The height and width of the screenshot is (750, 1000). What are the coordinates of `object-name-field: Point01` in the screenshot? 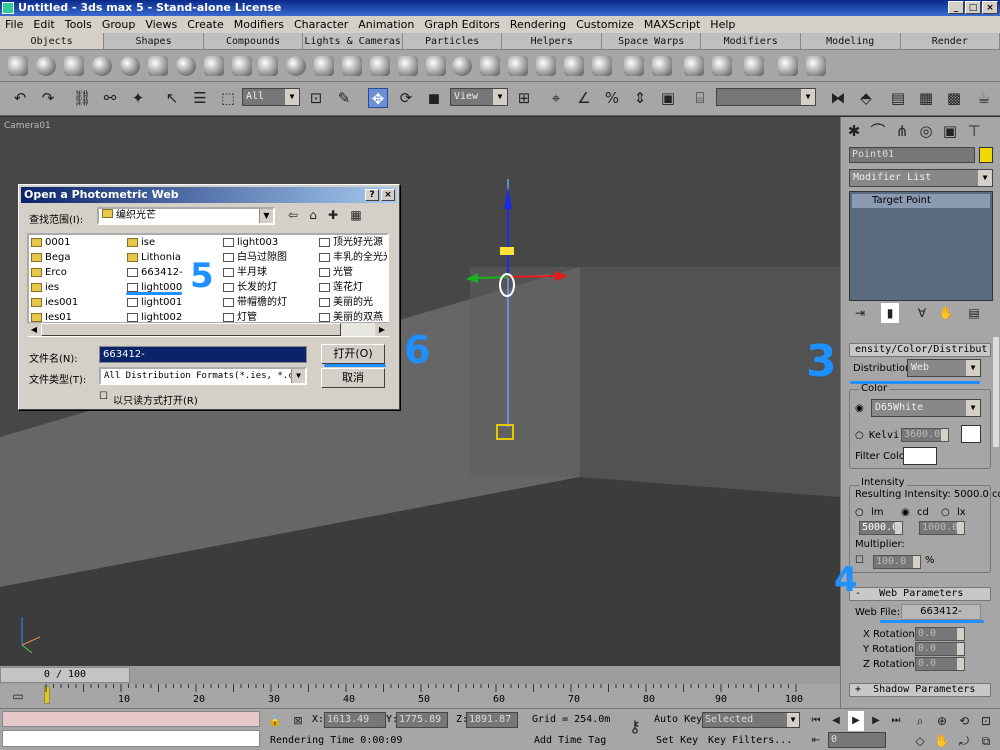 It's located at (912, 155).